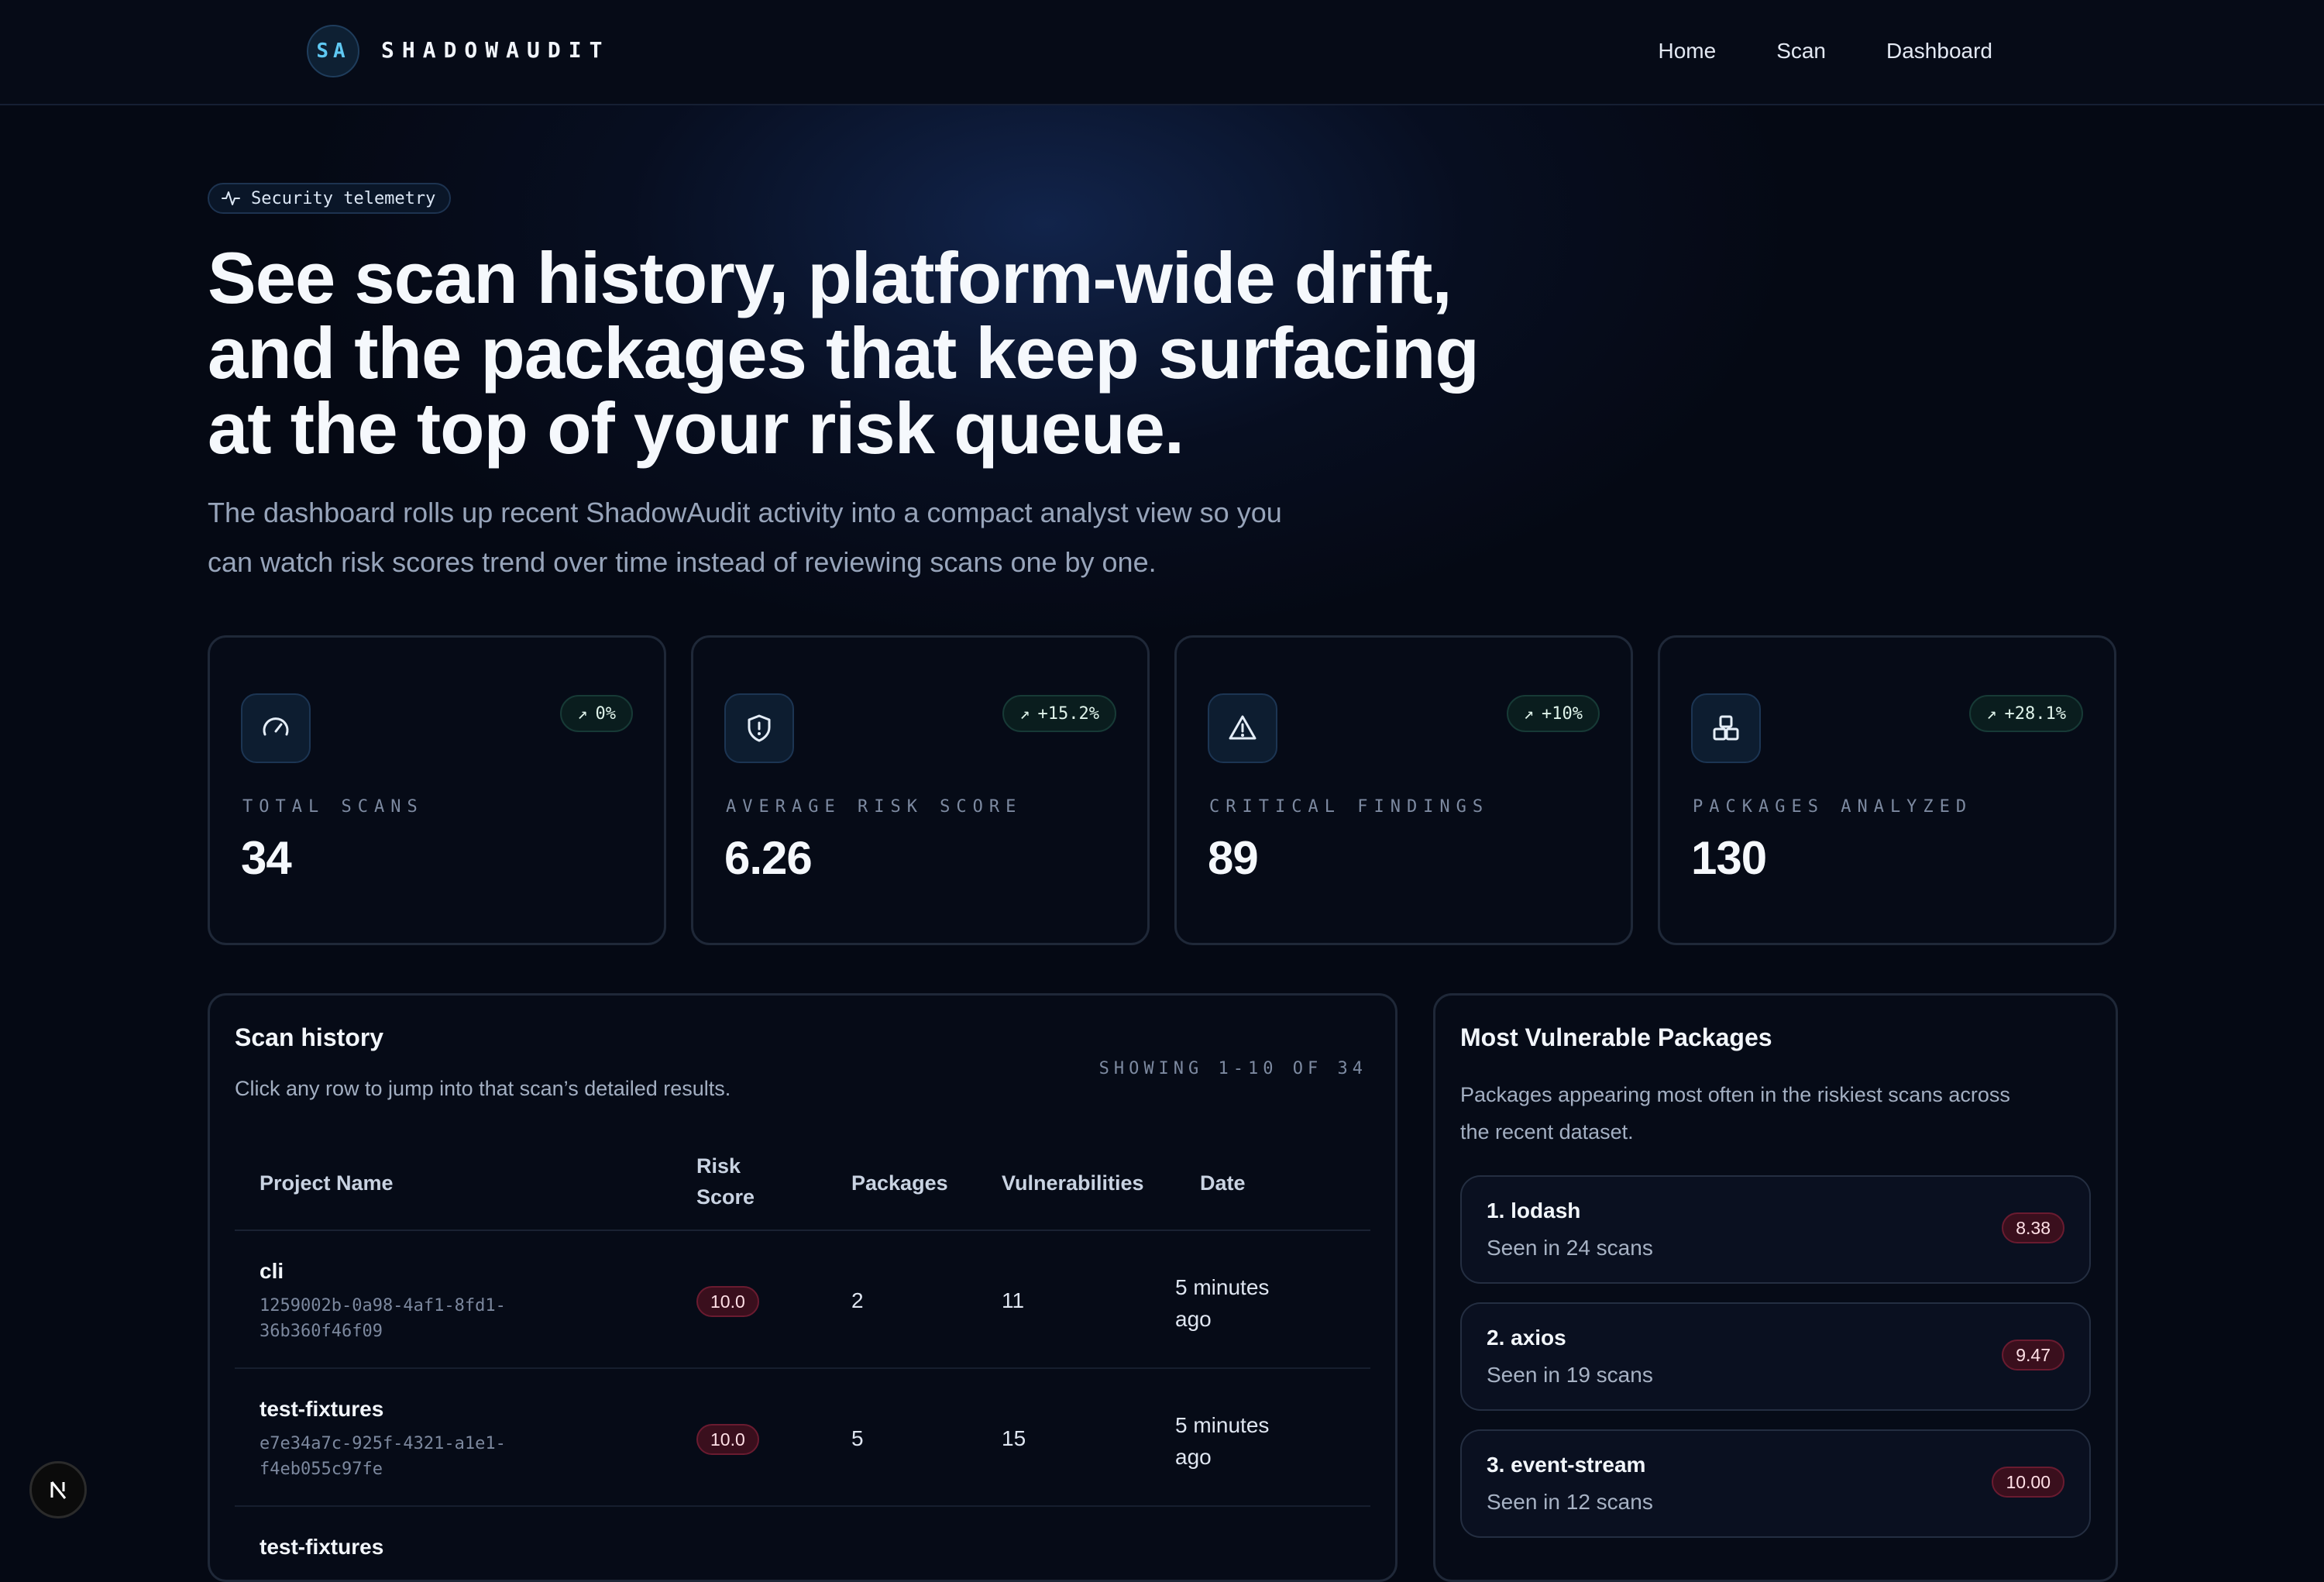 The image size is (2324, 1582). I want to click on stat-label: AVERAGE RISK SCORE, so click(874, 807).